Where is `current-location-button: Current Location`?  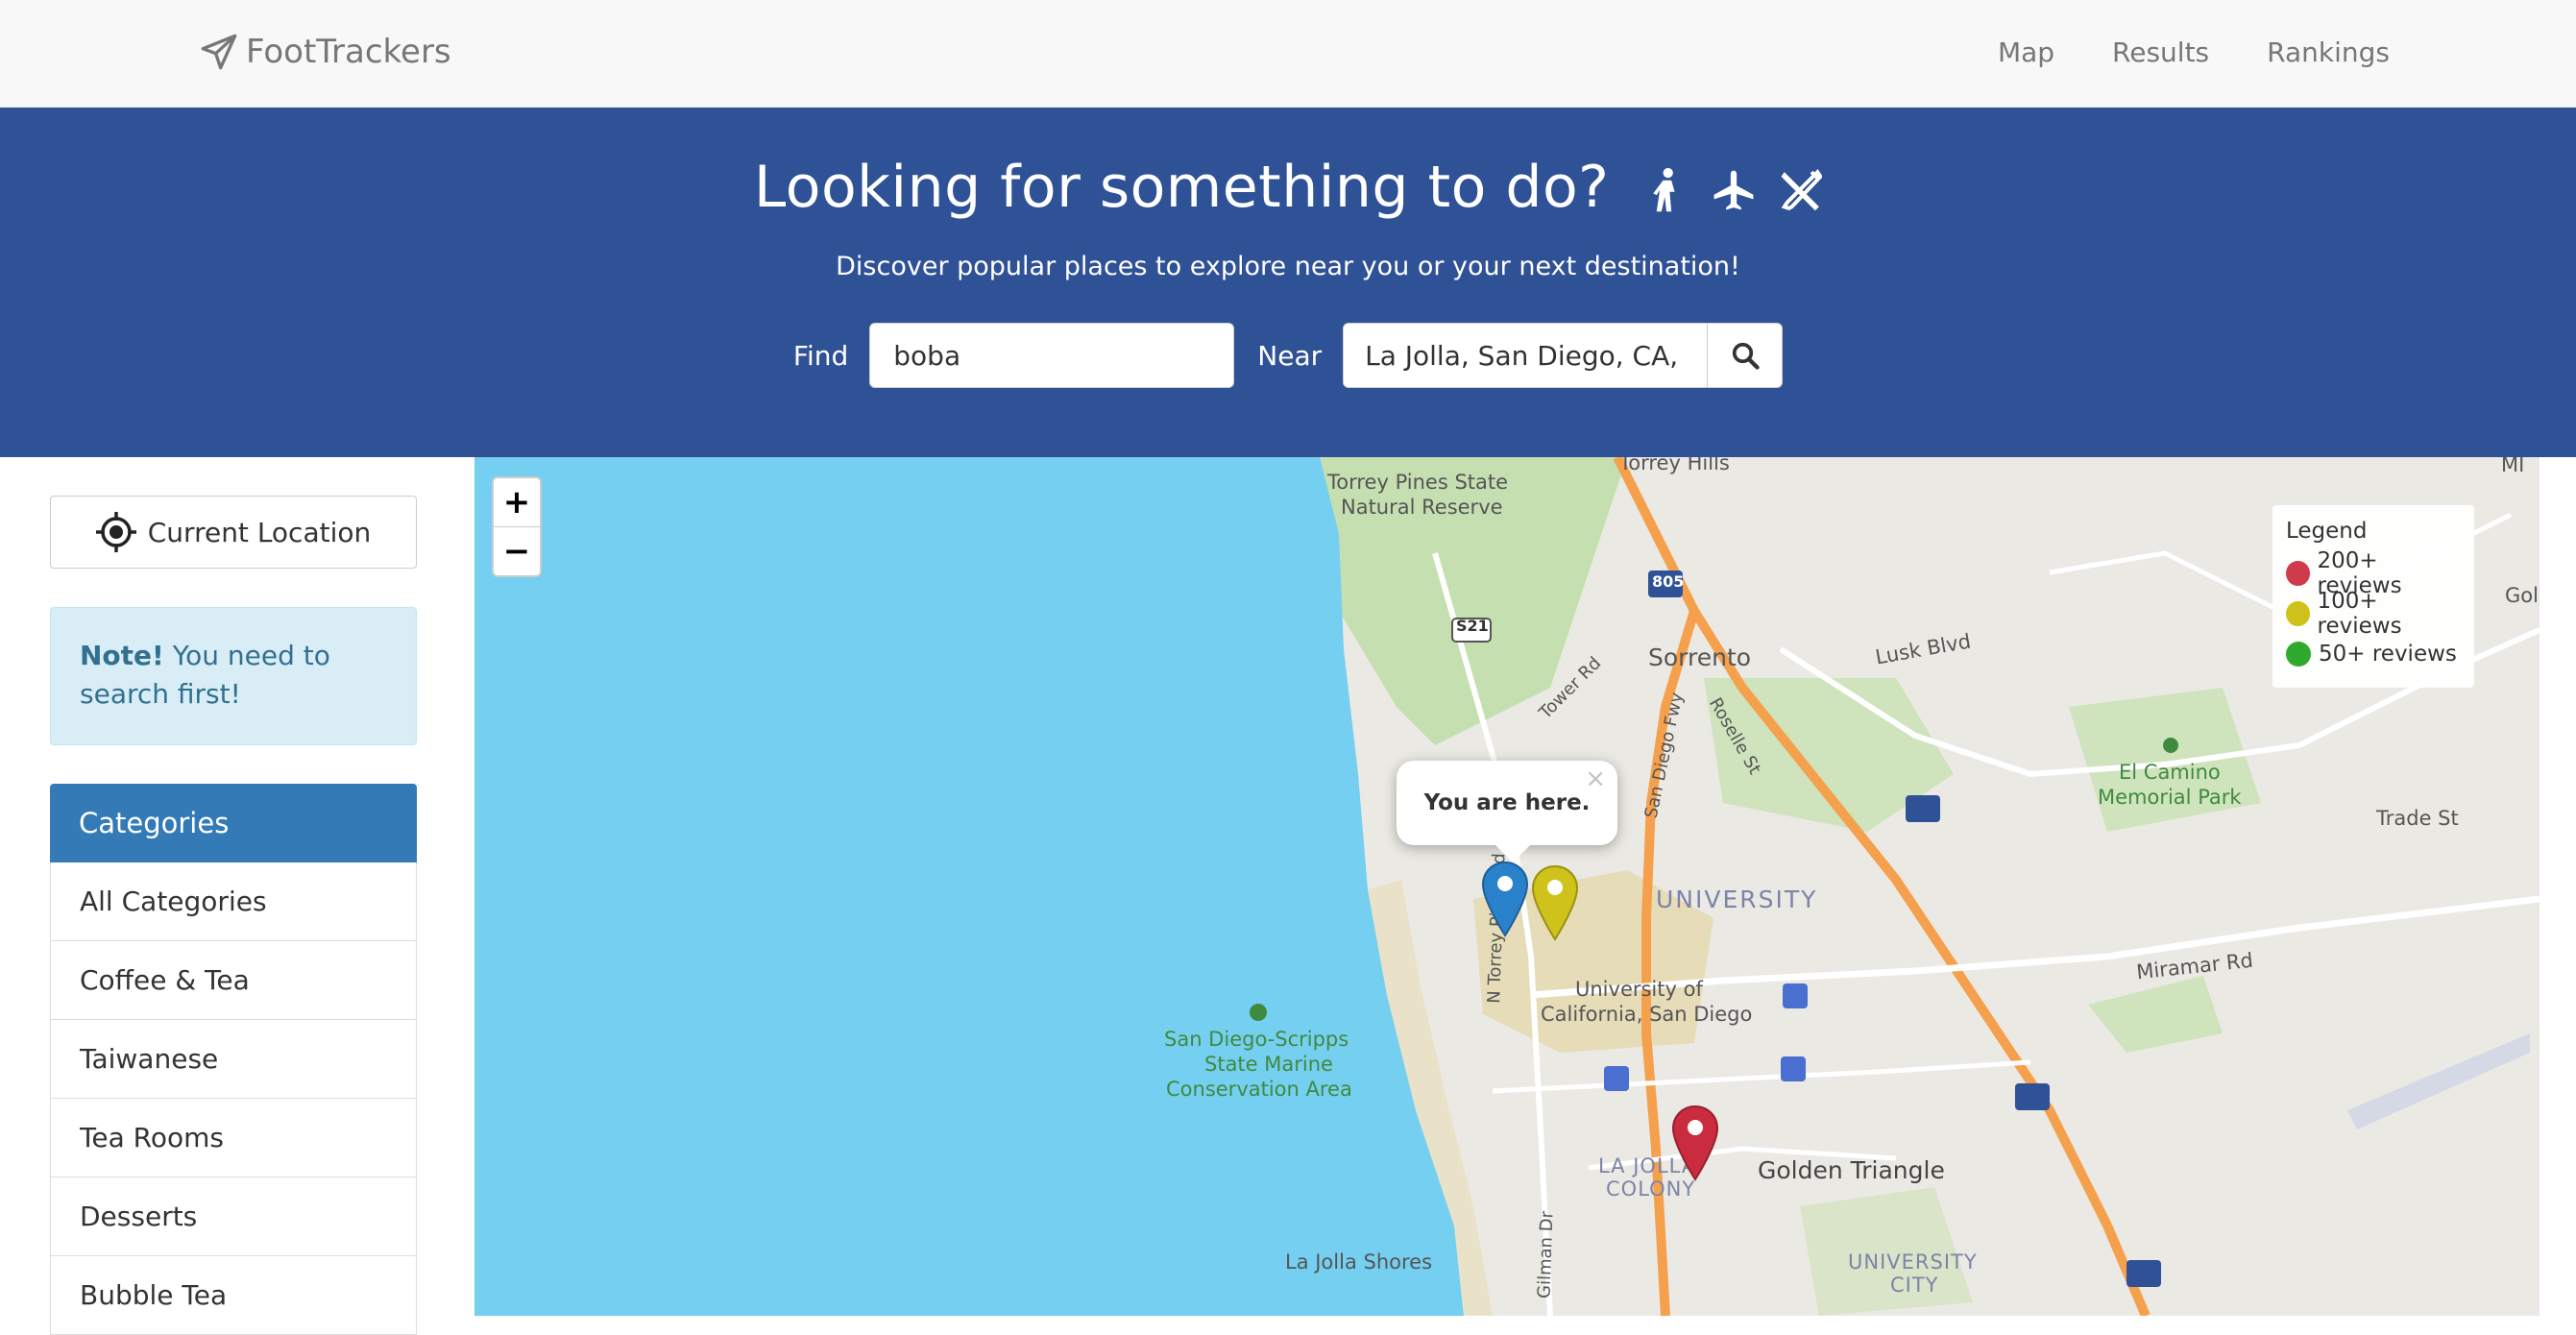 current-location-button: Current Location is located at coordinates (234, 532).